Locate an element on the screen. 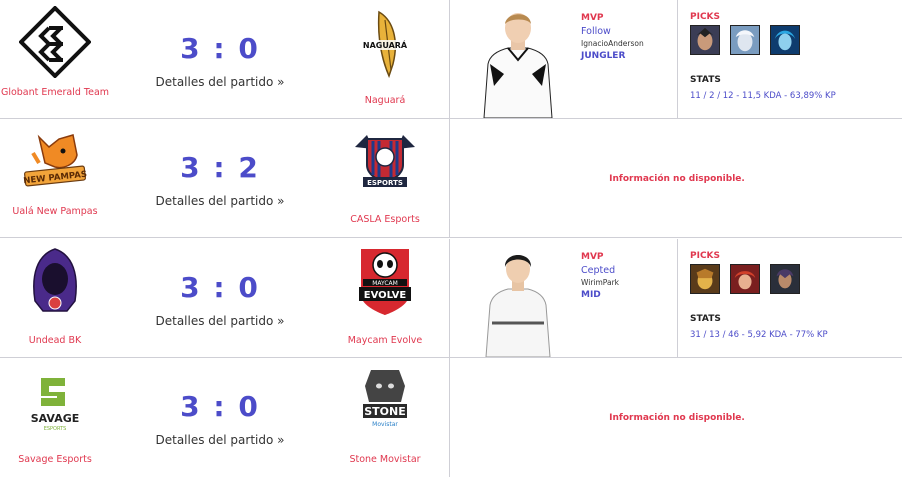 The image size is (902, 477). maycam-evolve-logo: MAYCAM EVOLVE is located at coordinates (385, 282).